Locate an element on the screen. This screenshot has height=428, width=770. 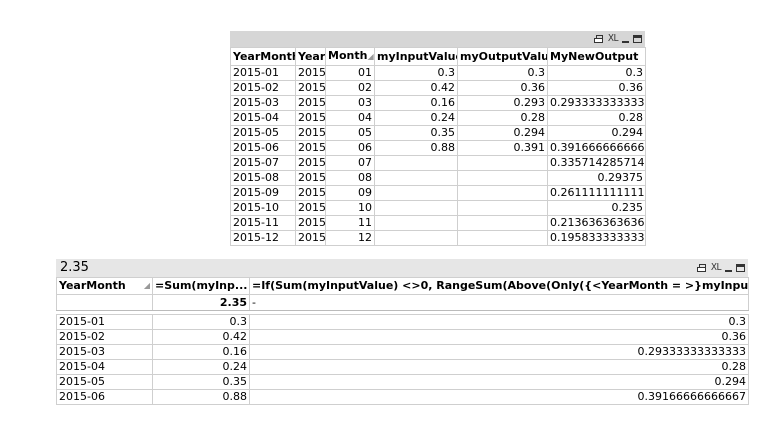
table-row: 2015-09201509 0.26111111111111 is located at coordinates (438, 193).